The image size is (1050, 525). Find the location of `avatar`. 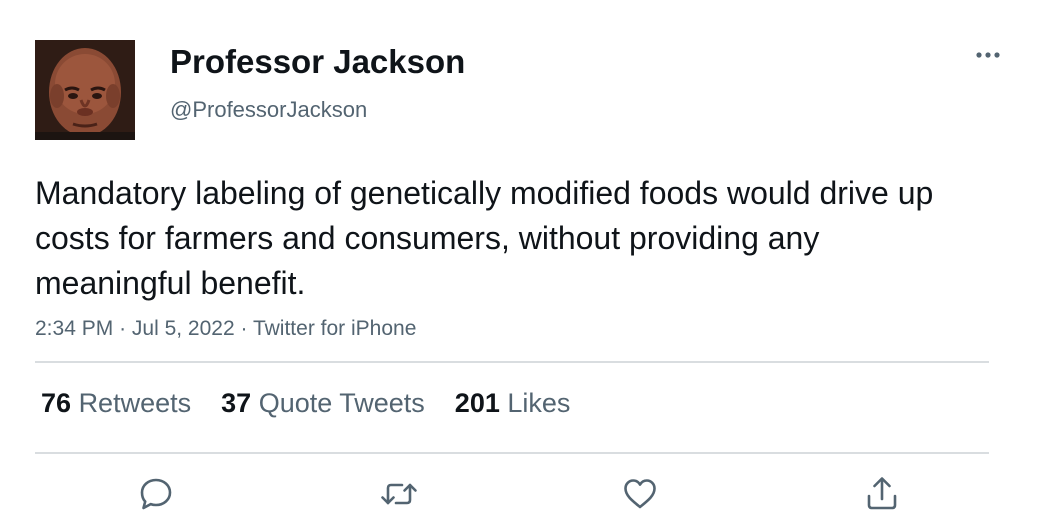

avatar is located at coordinates (85, 90).